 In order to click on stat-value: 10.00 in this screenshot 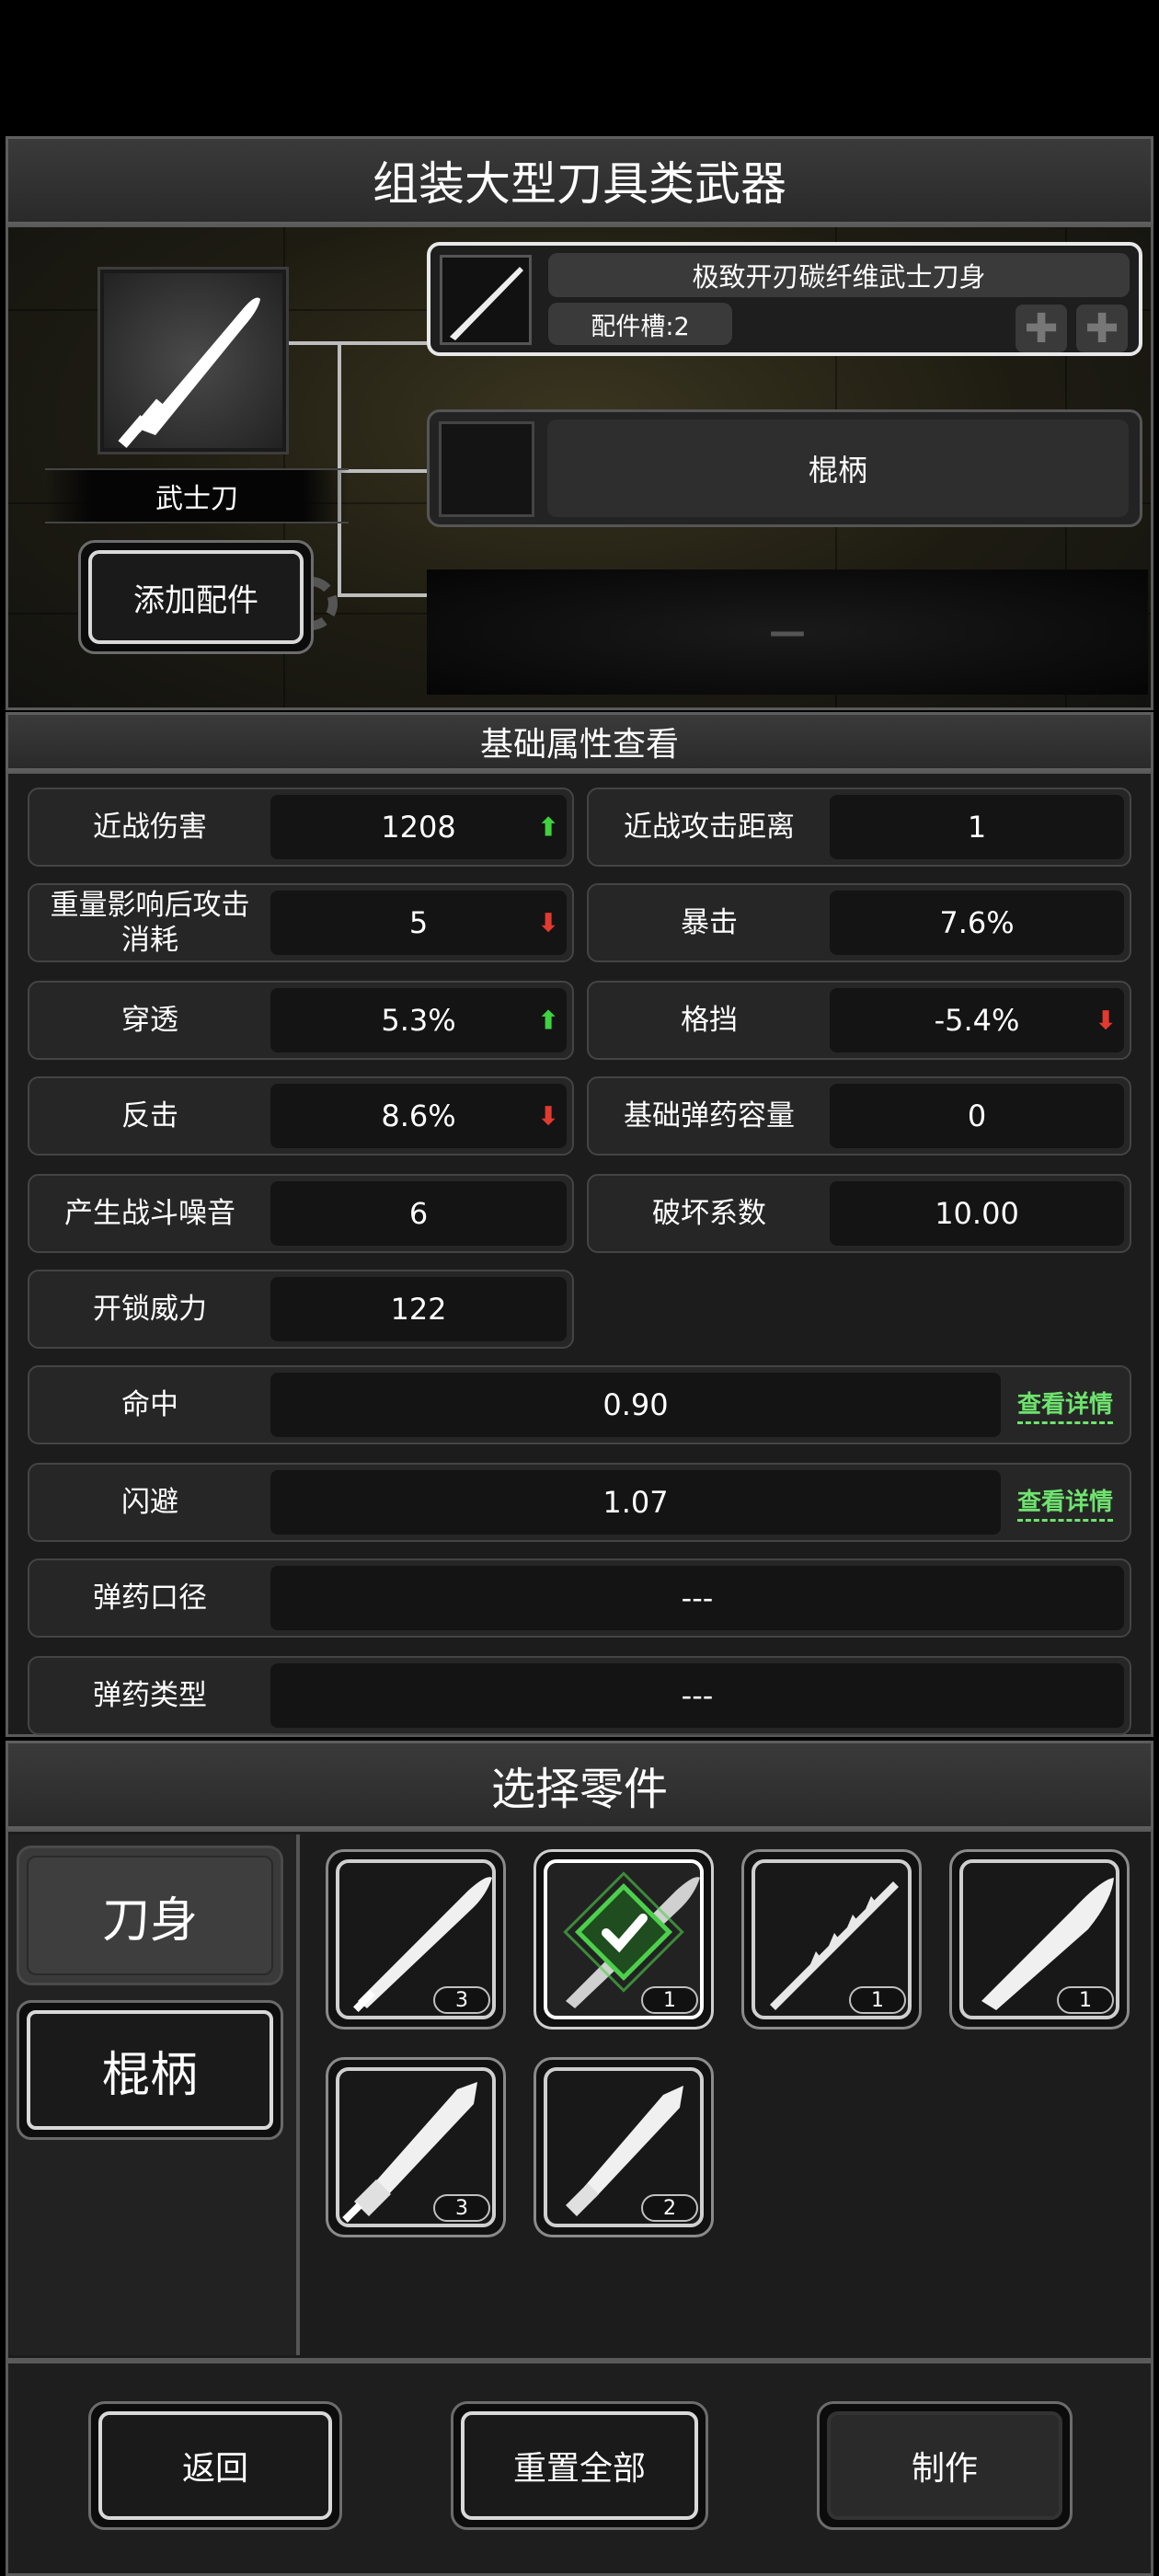, I will do `click(977, 1213)`.